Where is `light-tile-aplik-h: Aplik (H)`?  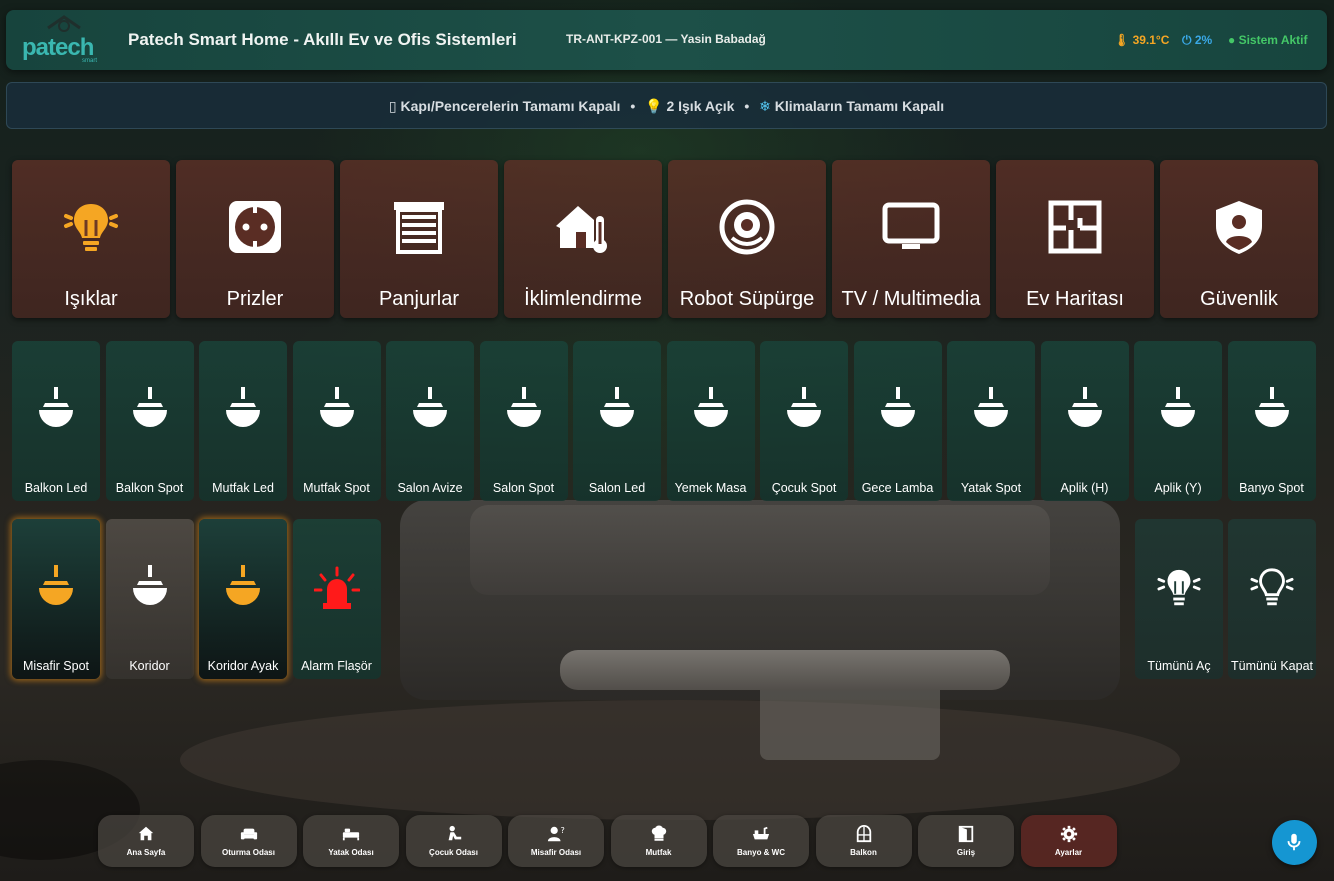 light-tile-aplik-h: Aplik (H) is located at coordinates (1084, 421).